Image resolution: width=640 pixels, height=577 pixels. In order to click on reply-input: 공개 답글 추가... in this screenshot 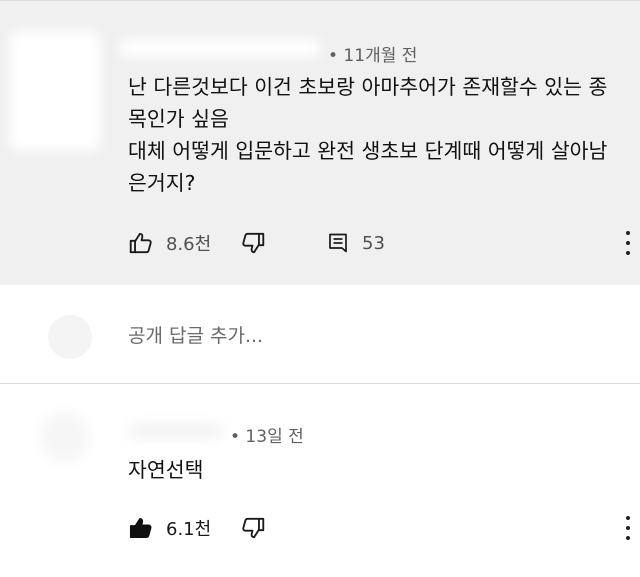, I will do `click(195, 334)`.